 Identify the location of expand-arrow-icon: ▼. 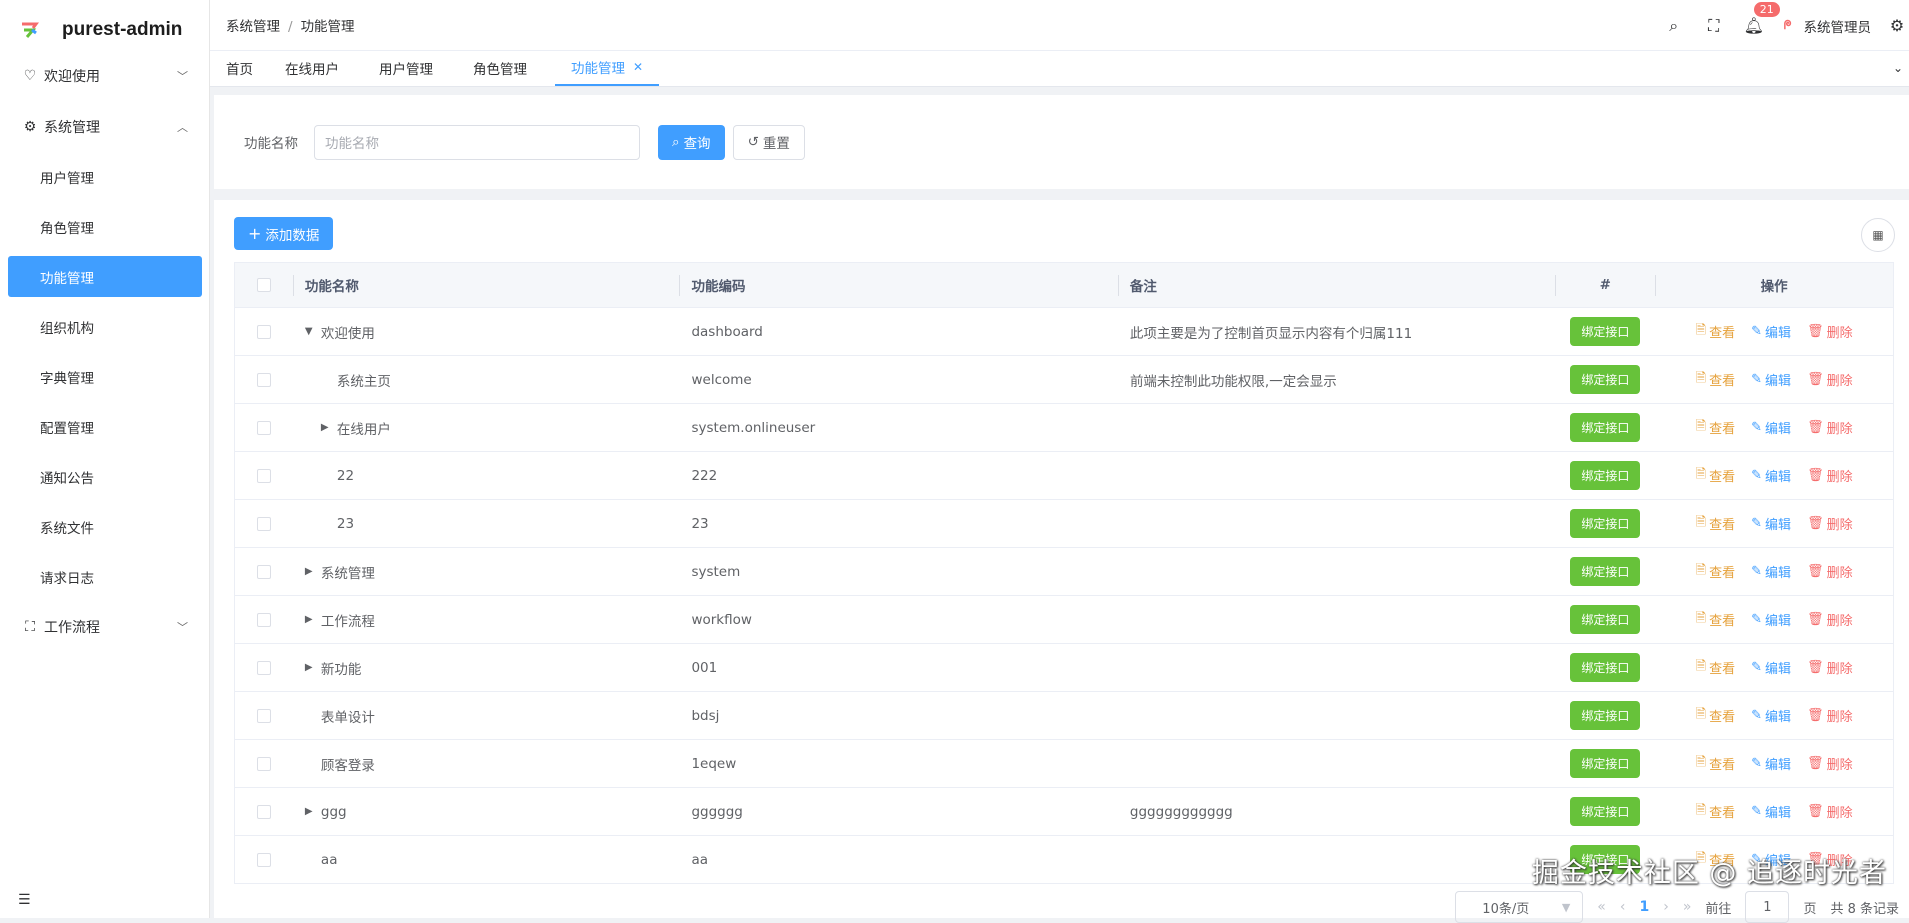
(313, 331).